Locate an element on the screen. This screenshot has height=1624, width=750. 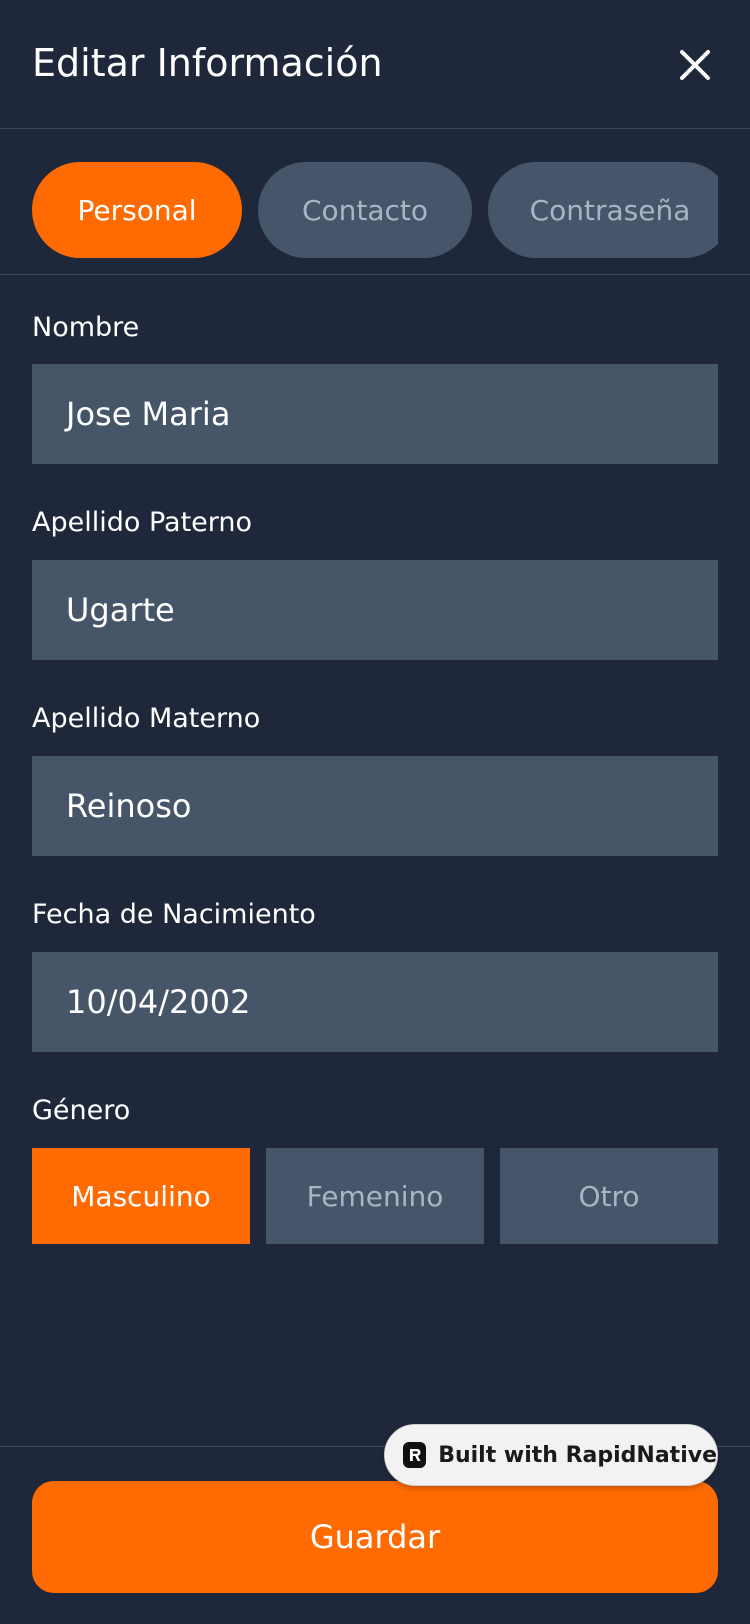
nombre-label: Nombre is located at coordinates (86, 327).